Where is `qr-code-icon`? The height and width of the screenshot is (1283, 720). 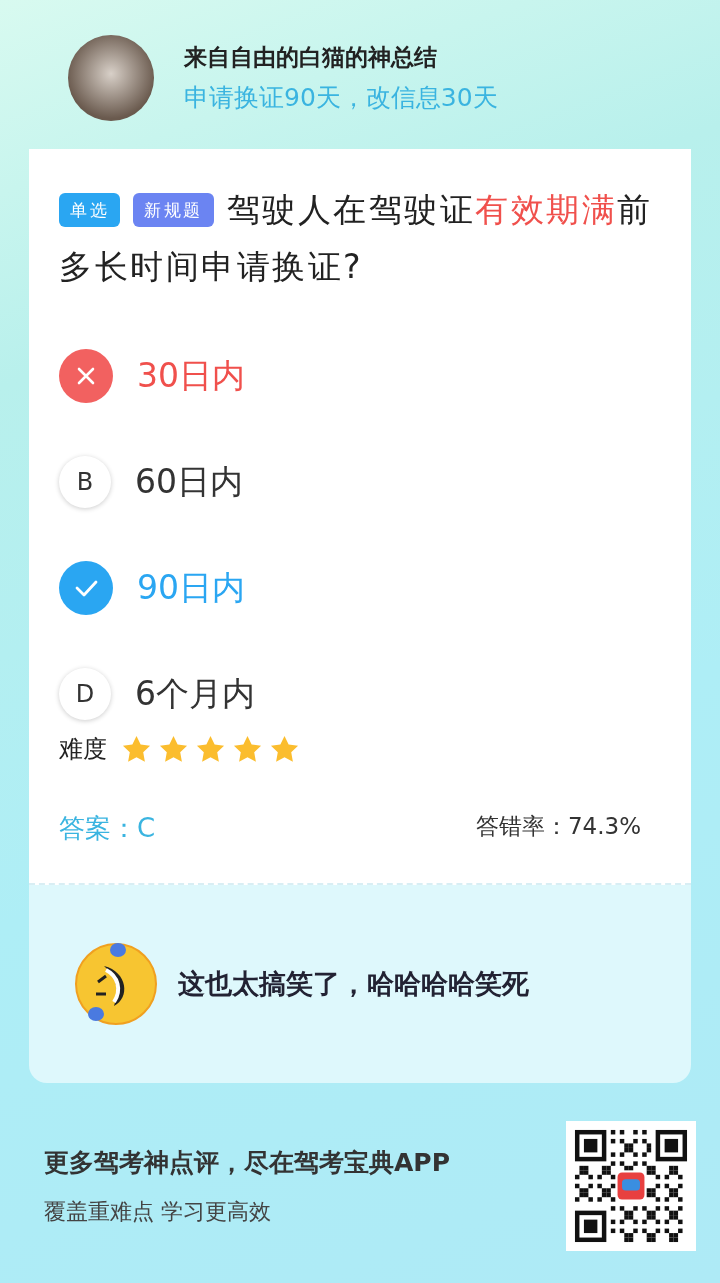 qr-code-icon is located at coordinates (631, 1186).